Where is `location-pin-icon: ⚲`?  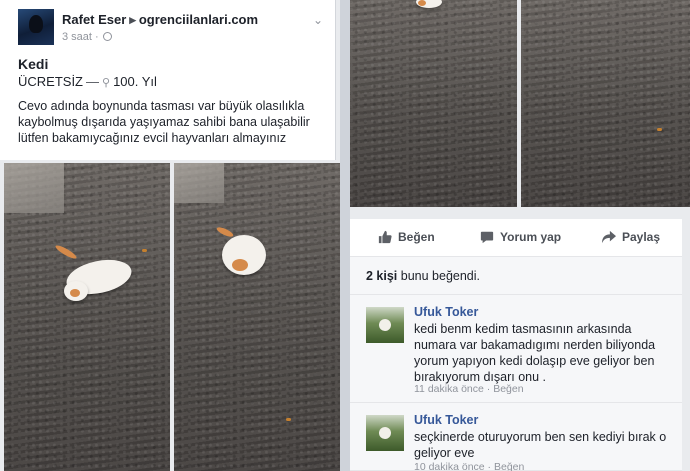 location-pin-icon: ⚲ is located at coordinates (106, 83).